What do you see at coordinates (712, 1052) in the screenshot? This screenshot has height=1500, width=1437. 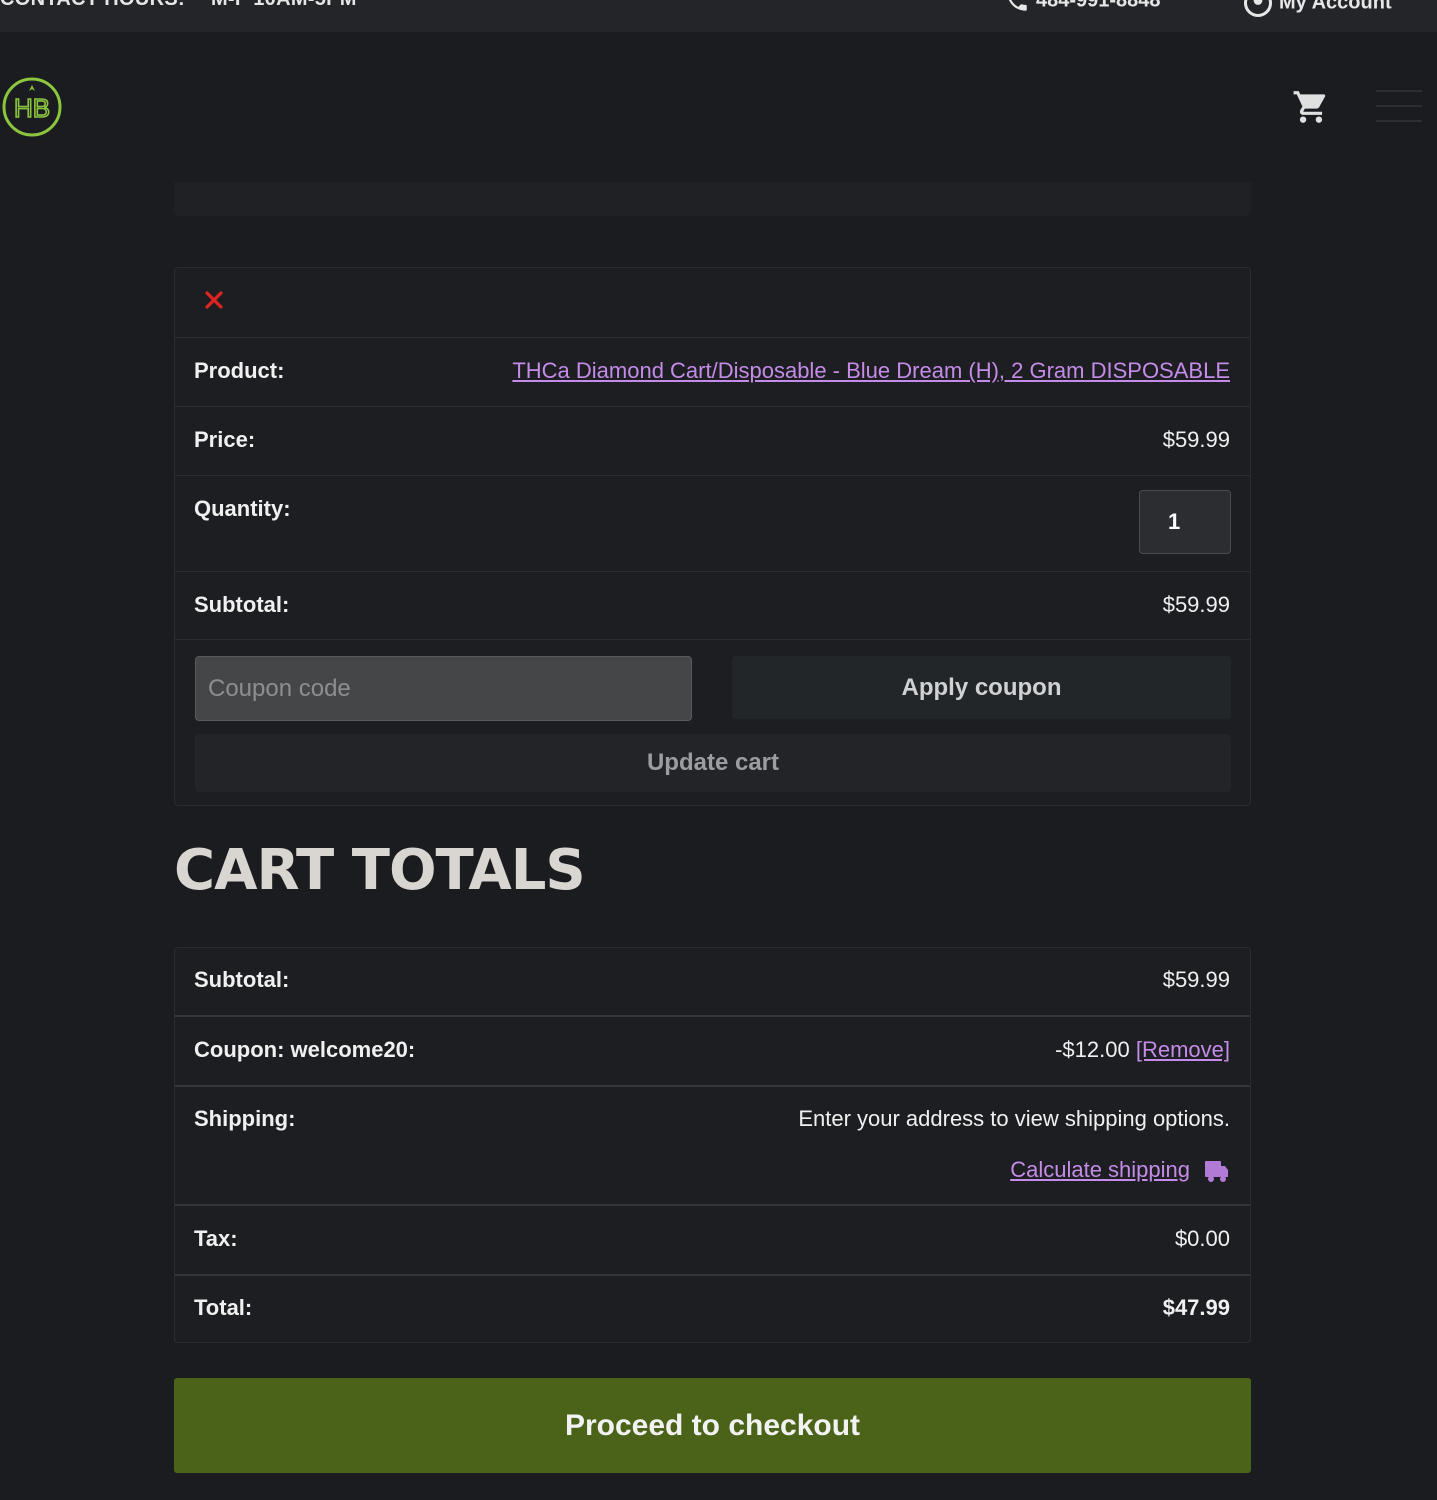 I see `coupon-row: Coupon: welcome20: -$12.00 [Remove]` at bounding box center [712, 1052].